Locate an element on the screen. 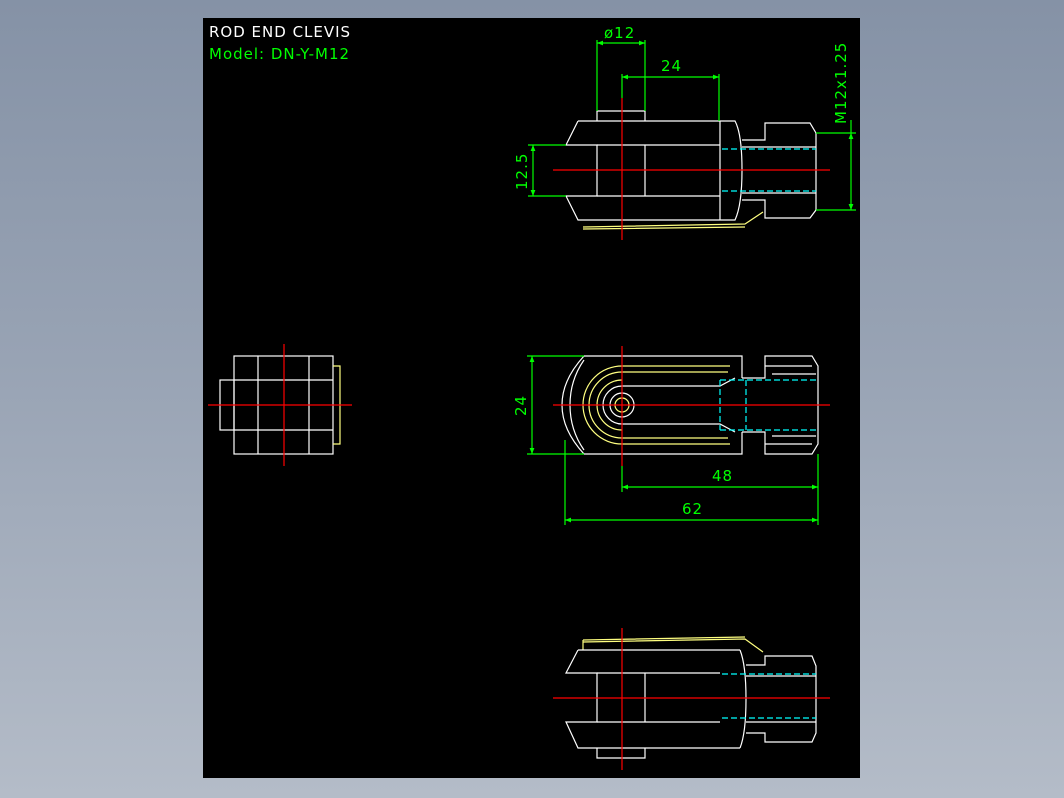 The image size is (1064, 798). model-label: Model: DN-Y-M12 is located at coordinates (279, 54).